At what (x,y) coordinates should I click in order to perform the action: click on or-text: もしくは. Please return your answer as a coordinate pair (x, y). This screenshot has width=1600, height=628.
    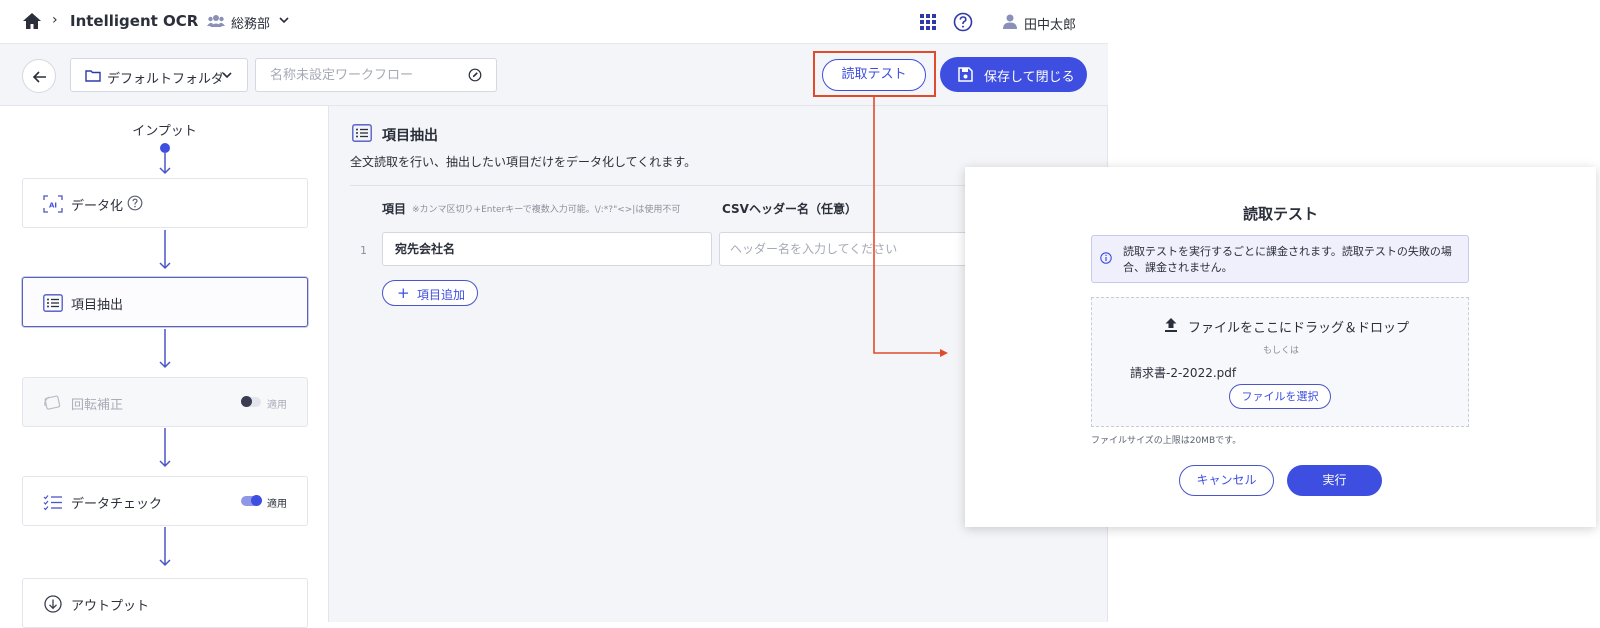
    Looking at the image, I should click on (1280, 351).